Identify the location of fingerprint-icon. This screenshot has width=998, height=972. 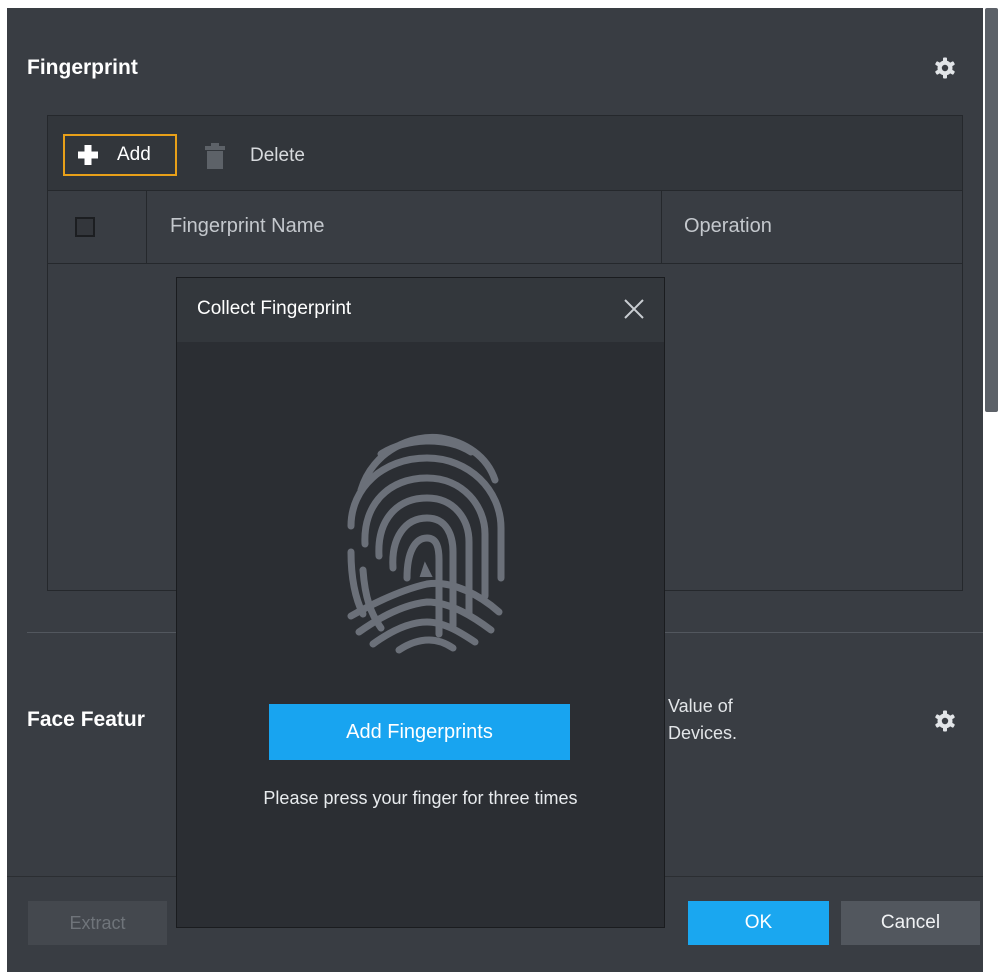
(426, 543).